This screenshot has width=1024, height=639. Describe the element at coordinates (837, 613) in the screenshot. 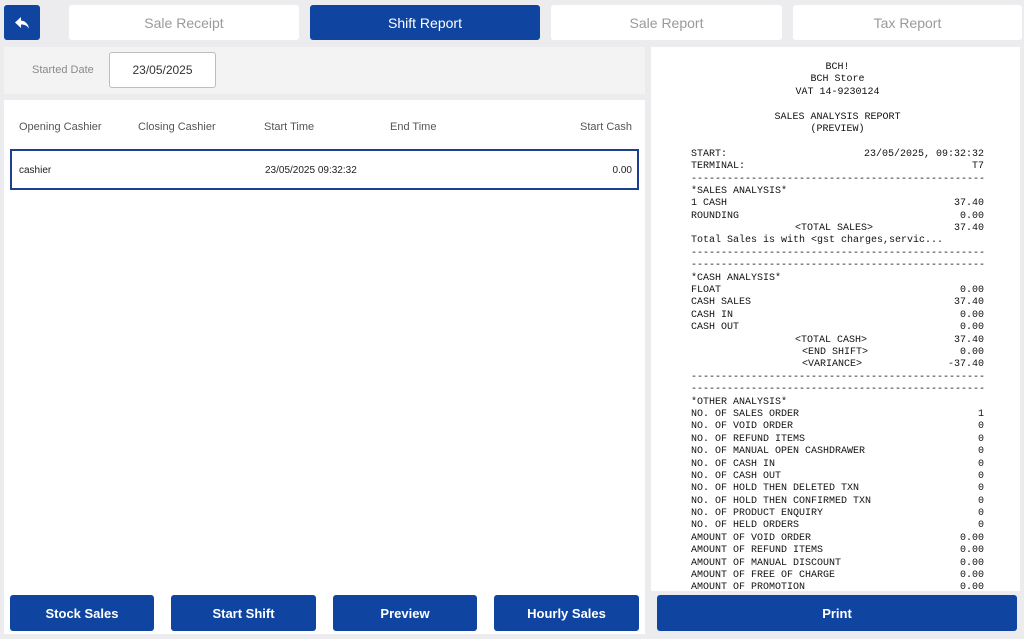

I see `print-button: Print` at that location.